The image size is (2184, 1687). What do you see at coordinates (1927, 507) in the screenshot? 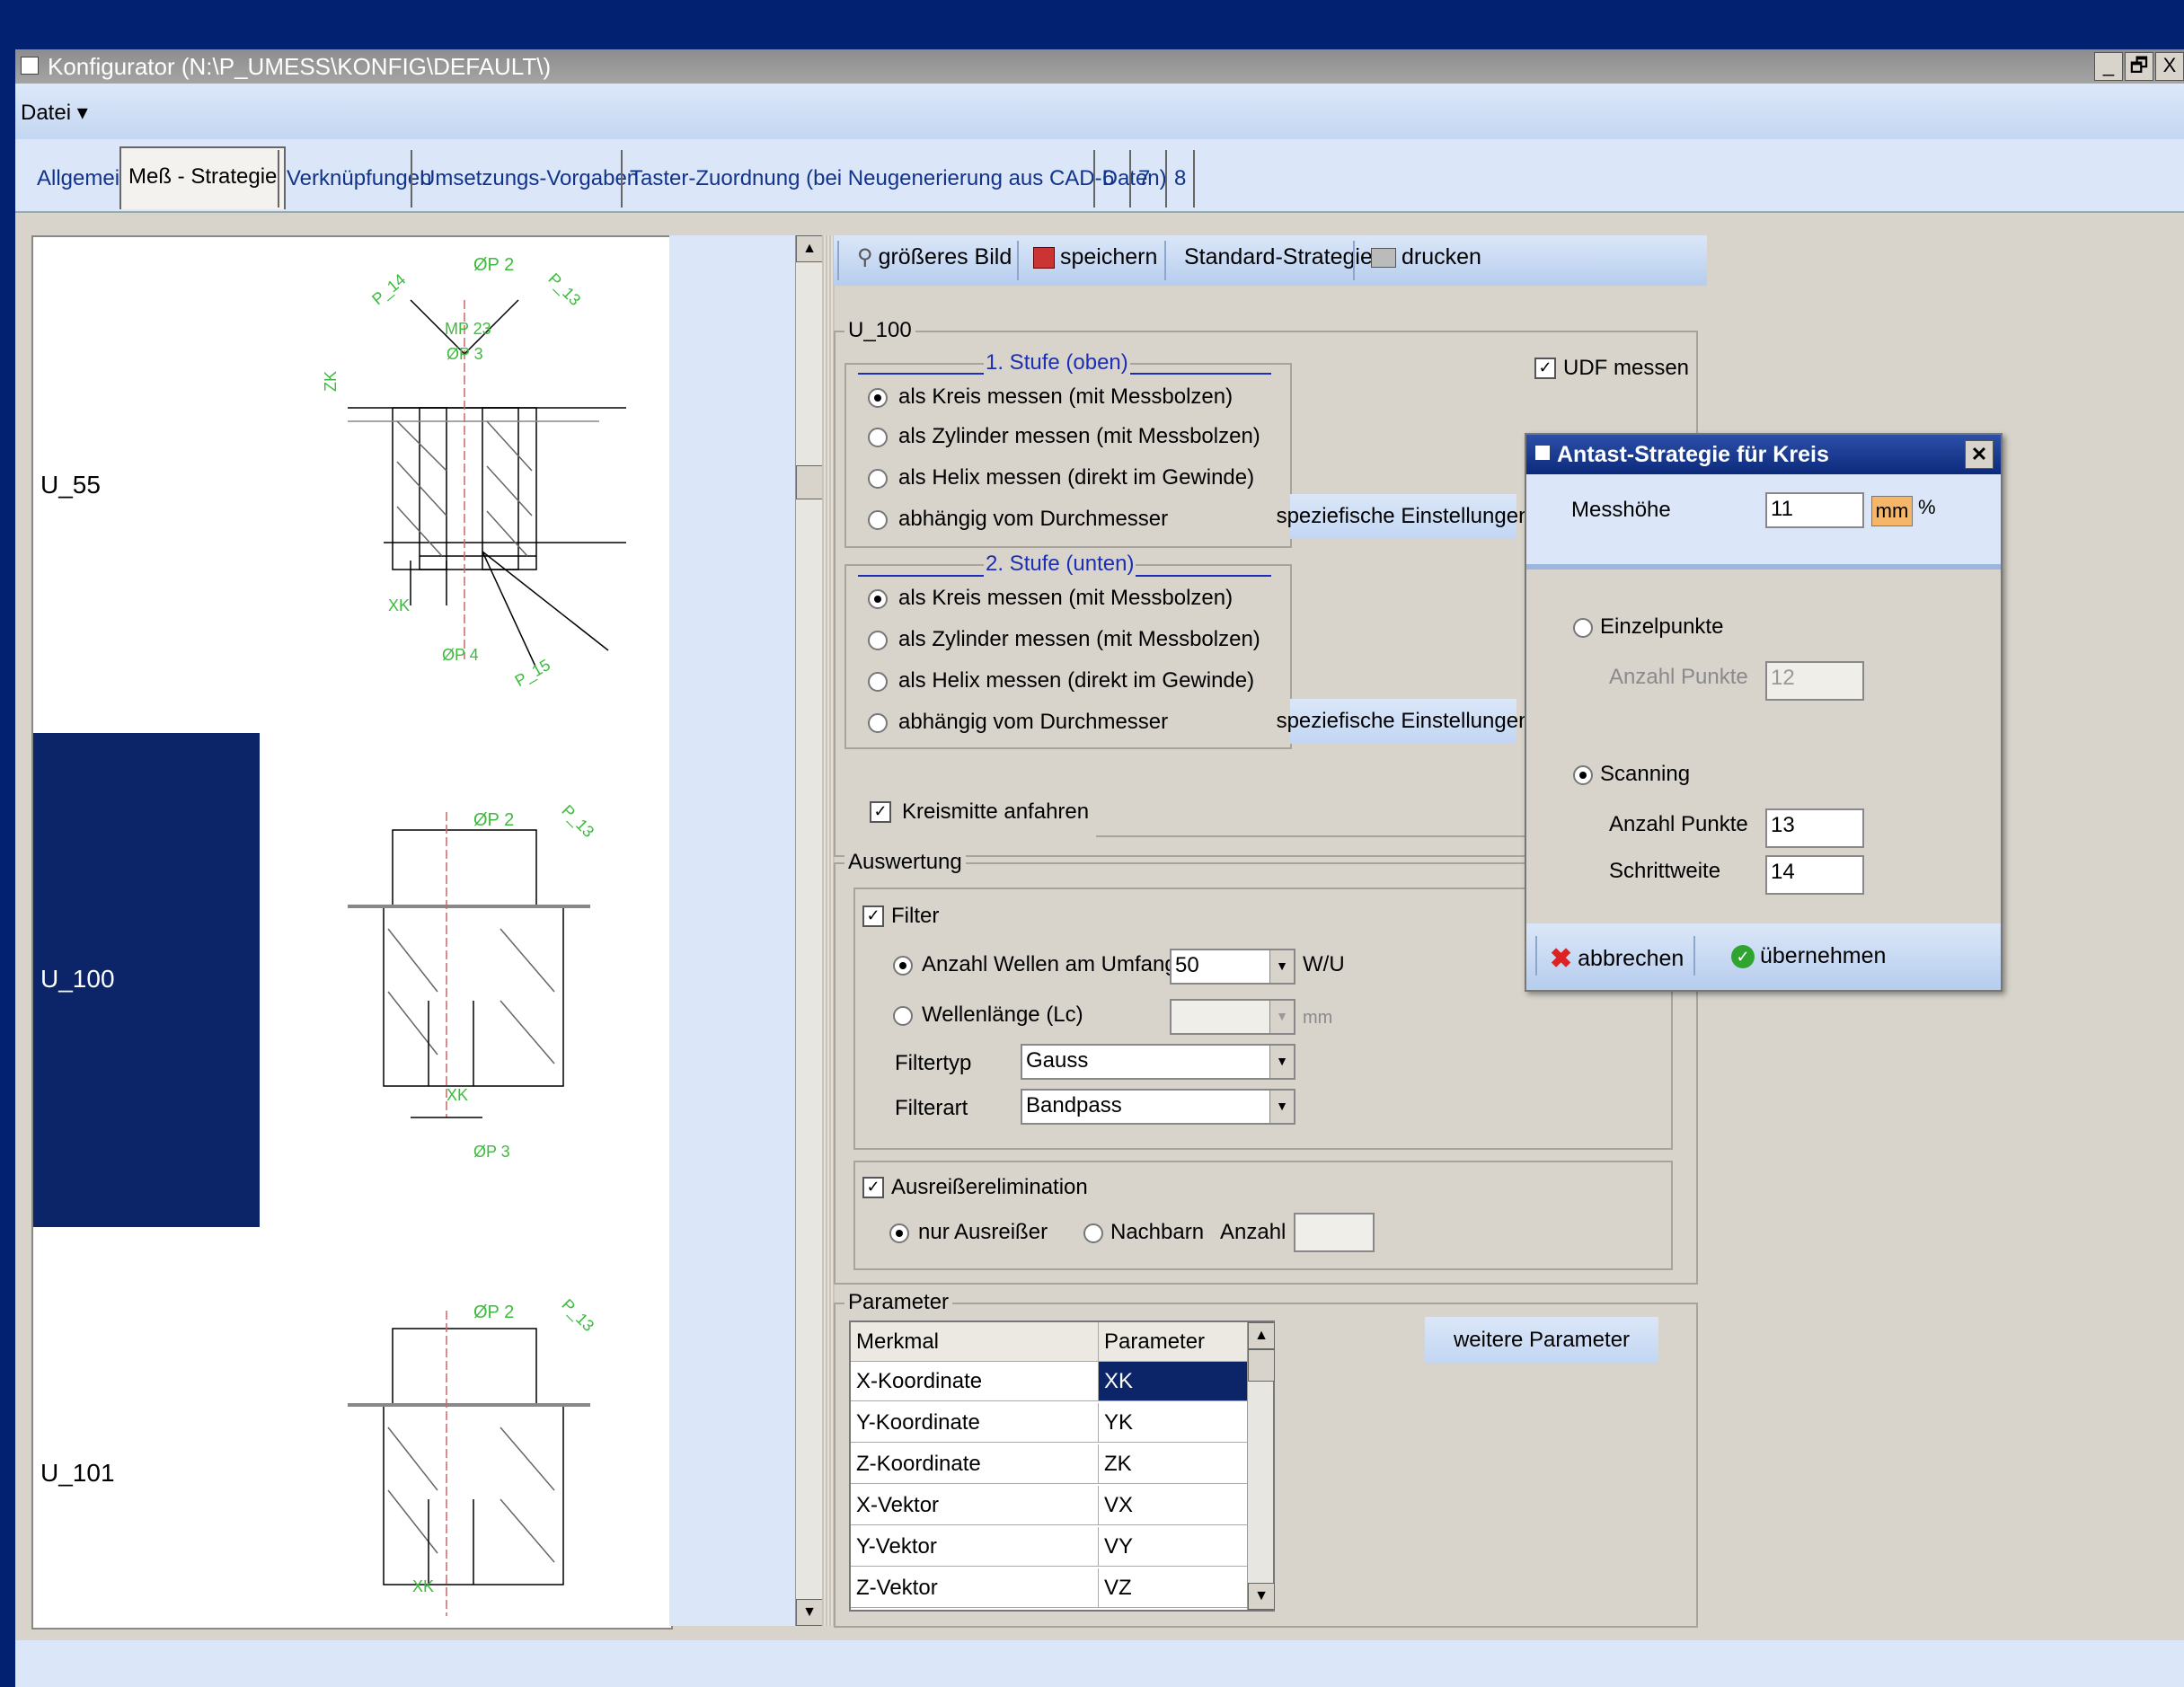
I see `unit-percent-toggle: %` at bounding box center [1927, 507].